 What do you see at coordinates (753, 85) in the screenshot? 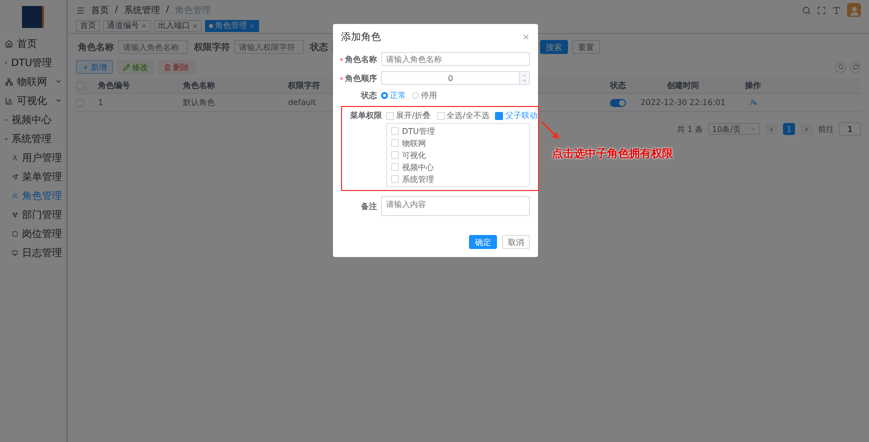
I see `column-header: 操作` at bounding box center [753, 85].